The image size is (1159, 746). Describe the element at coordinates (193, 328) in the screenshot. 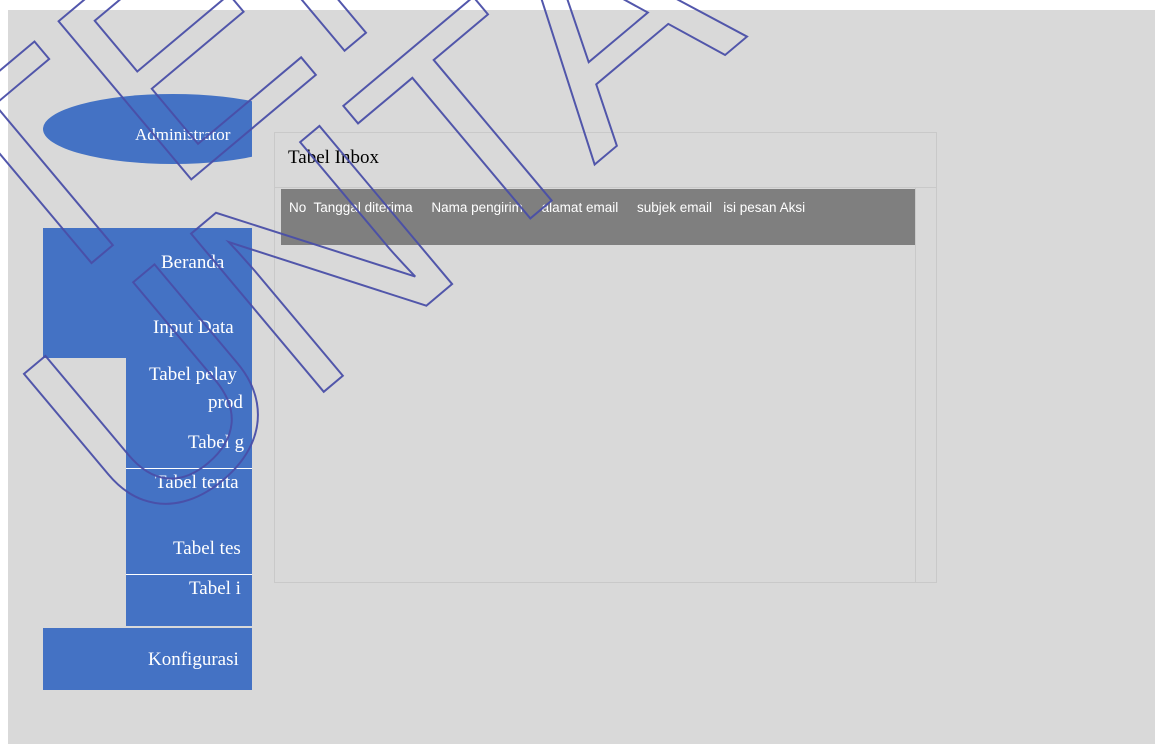

I see `sidebar-item-input-data: Input Data` at that location.